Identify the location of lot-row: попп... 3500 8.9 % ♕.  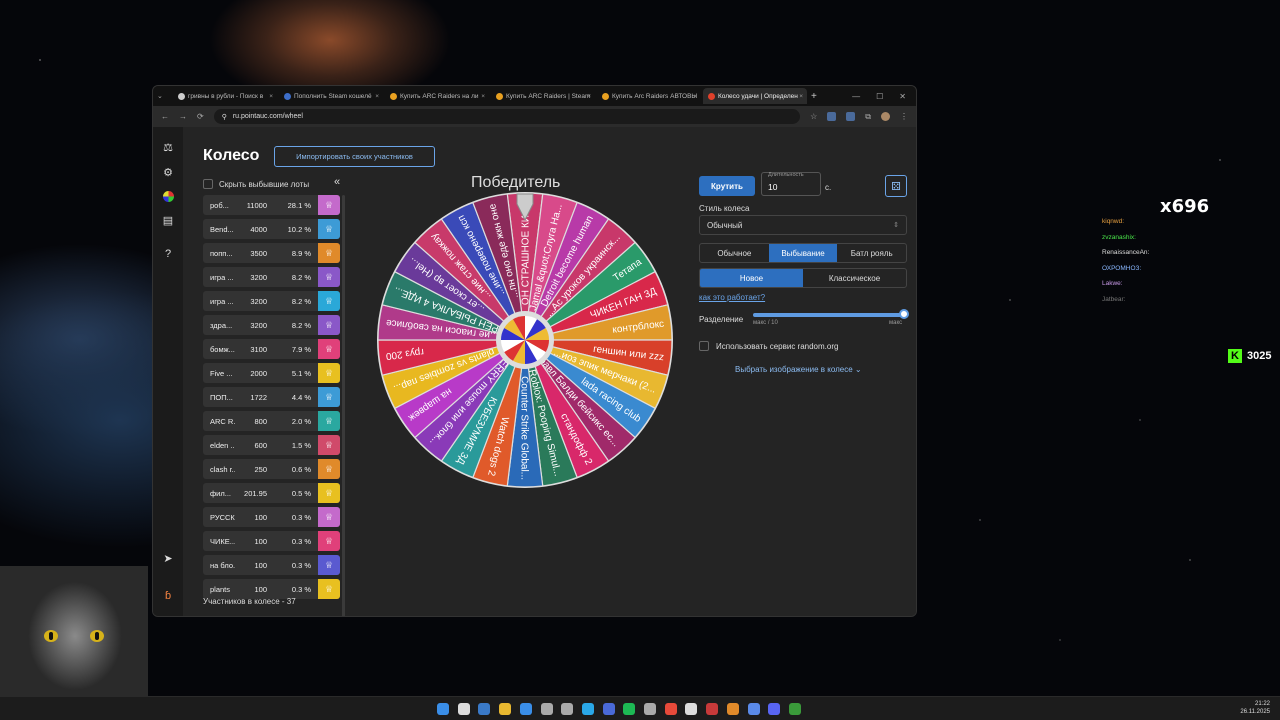
(271, 253).